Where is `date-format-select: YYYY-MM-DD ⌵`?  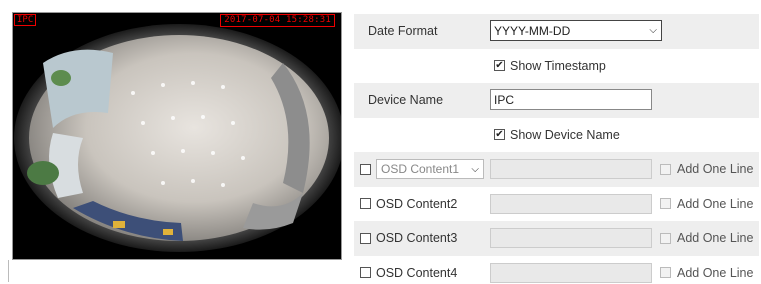 date-format-select: YYYY-MM-DD ⌵ is located at coordinates (576, 30).